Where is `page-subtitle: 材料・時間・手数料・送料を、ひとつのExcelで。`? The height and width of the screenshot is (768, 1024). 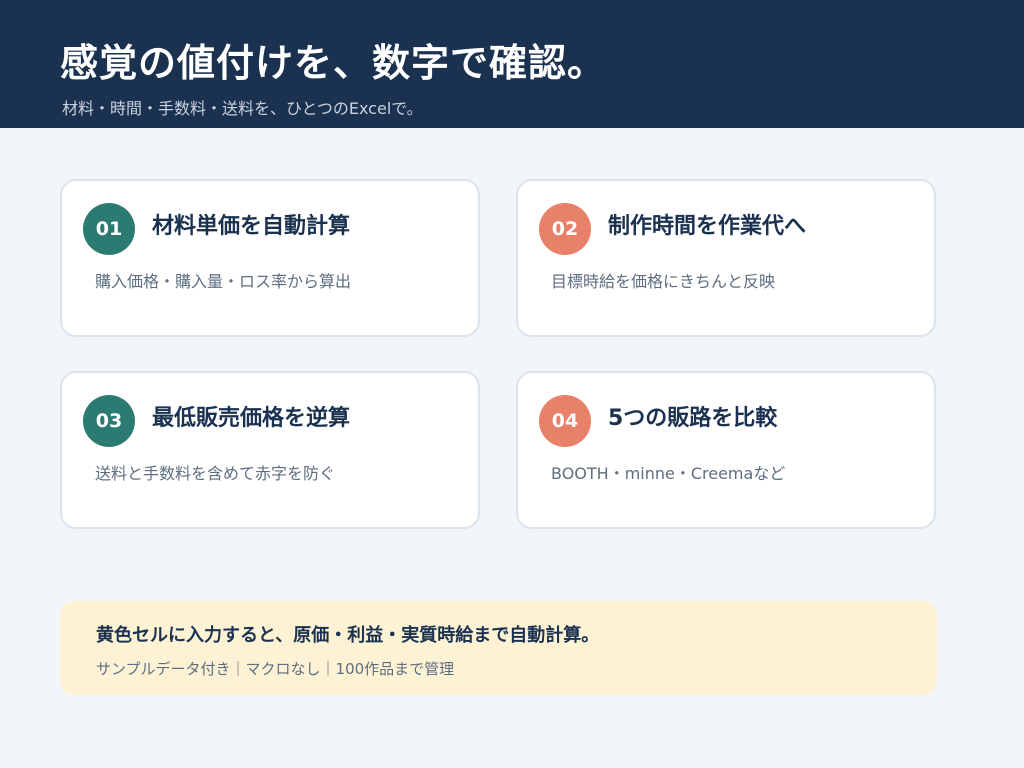
page-subtitle: 材料・時間・手数料・送料を、ひとつのExcelで。 is located at coordinates (242, 108).